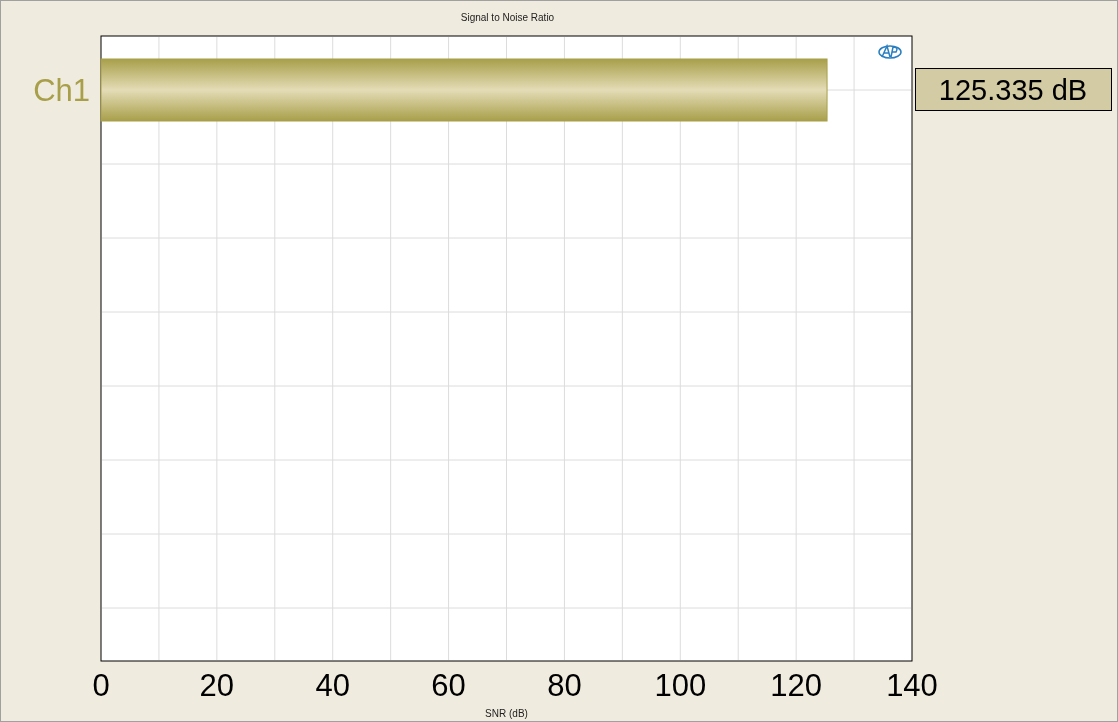  Describe the element at coordinates (448, 685) in the screenshot. I see `x-tick-label: 60` at that location.